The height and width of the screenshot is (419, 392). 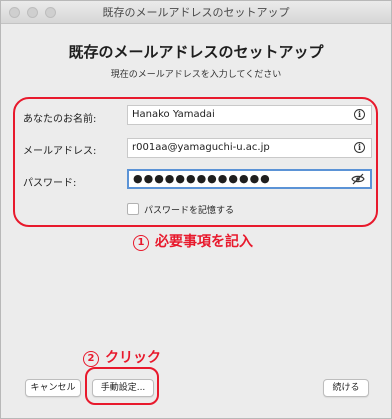 What do you see at coordinates (196, 52) in the screenshot?
I see `page-title: 既存のメールアドレスのセットアップ` at bounding box center [196, 52].